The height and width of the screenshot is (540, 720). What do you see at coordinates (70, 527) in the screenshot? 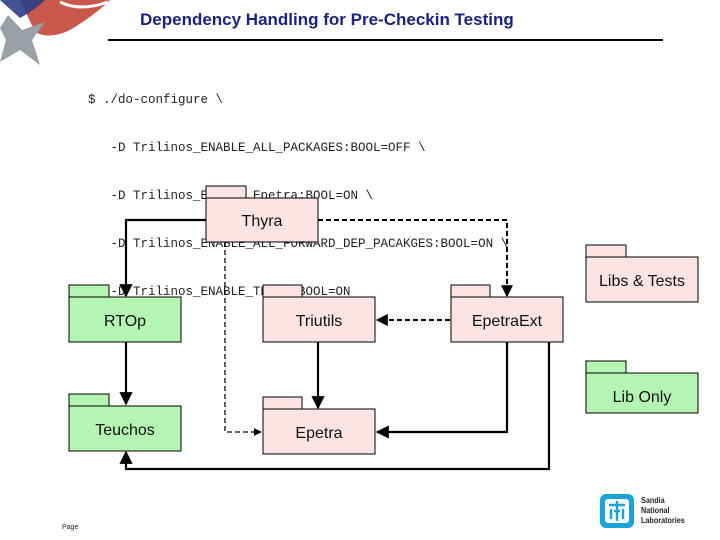
I see `page-label: Page` at bounding box center [70, 527].